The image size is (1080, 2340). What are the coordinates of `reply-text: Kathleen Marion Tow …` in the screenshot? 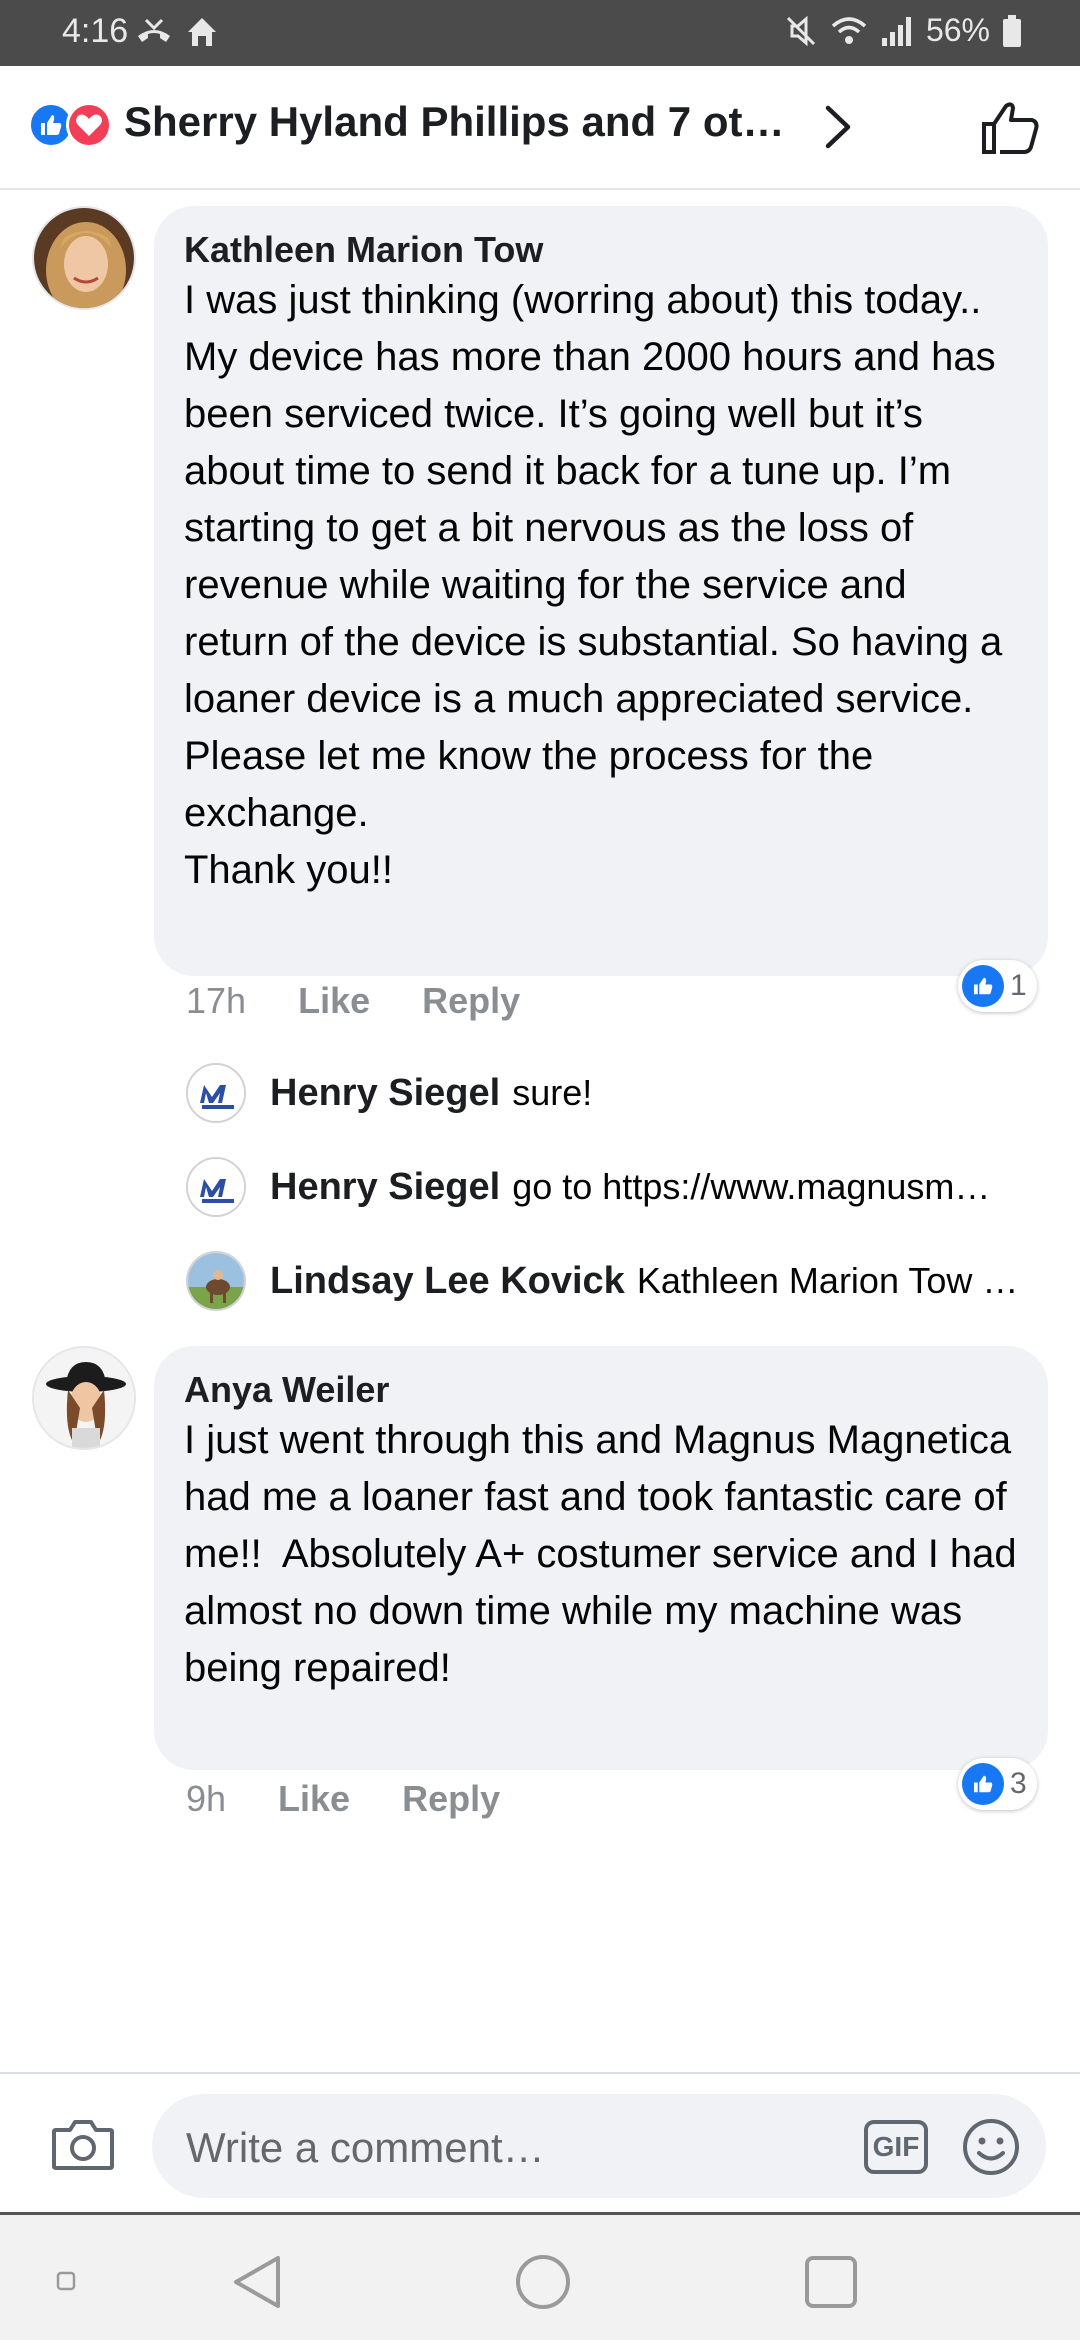 It's located at (827, 1280).